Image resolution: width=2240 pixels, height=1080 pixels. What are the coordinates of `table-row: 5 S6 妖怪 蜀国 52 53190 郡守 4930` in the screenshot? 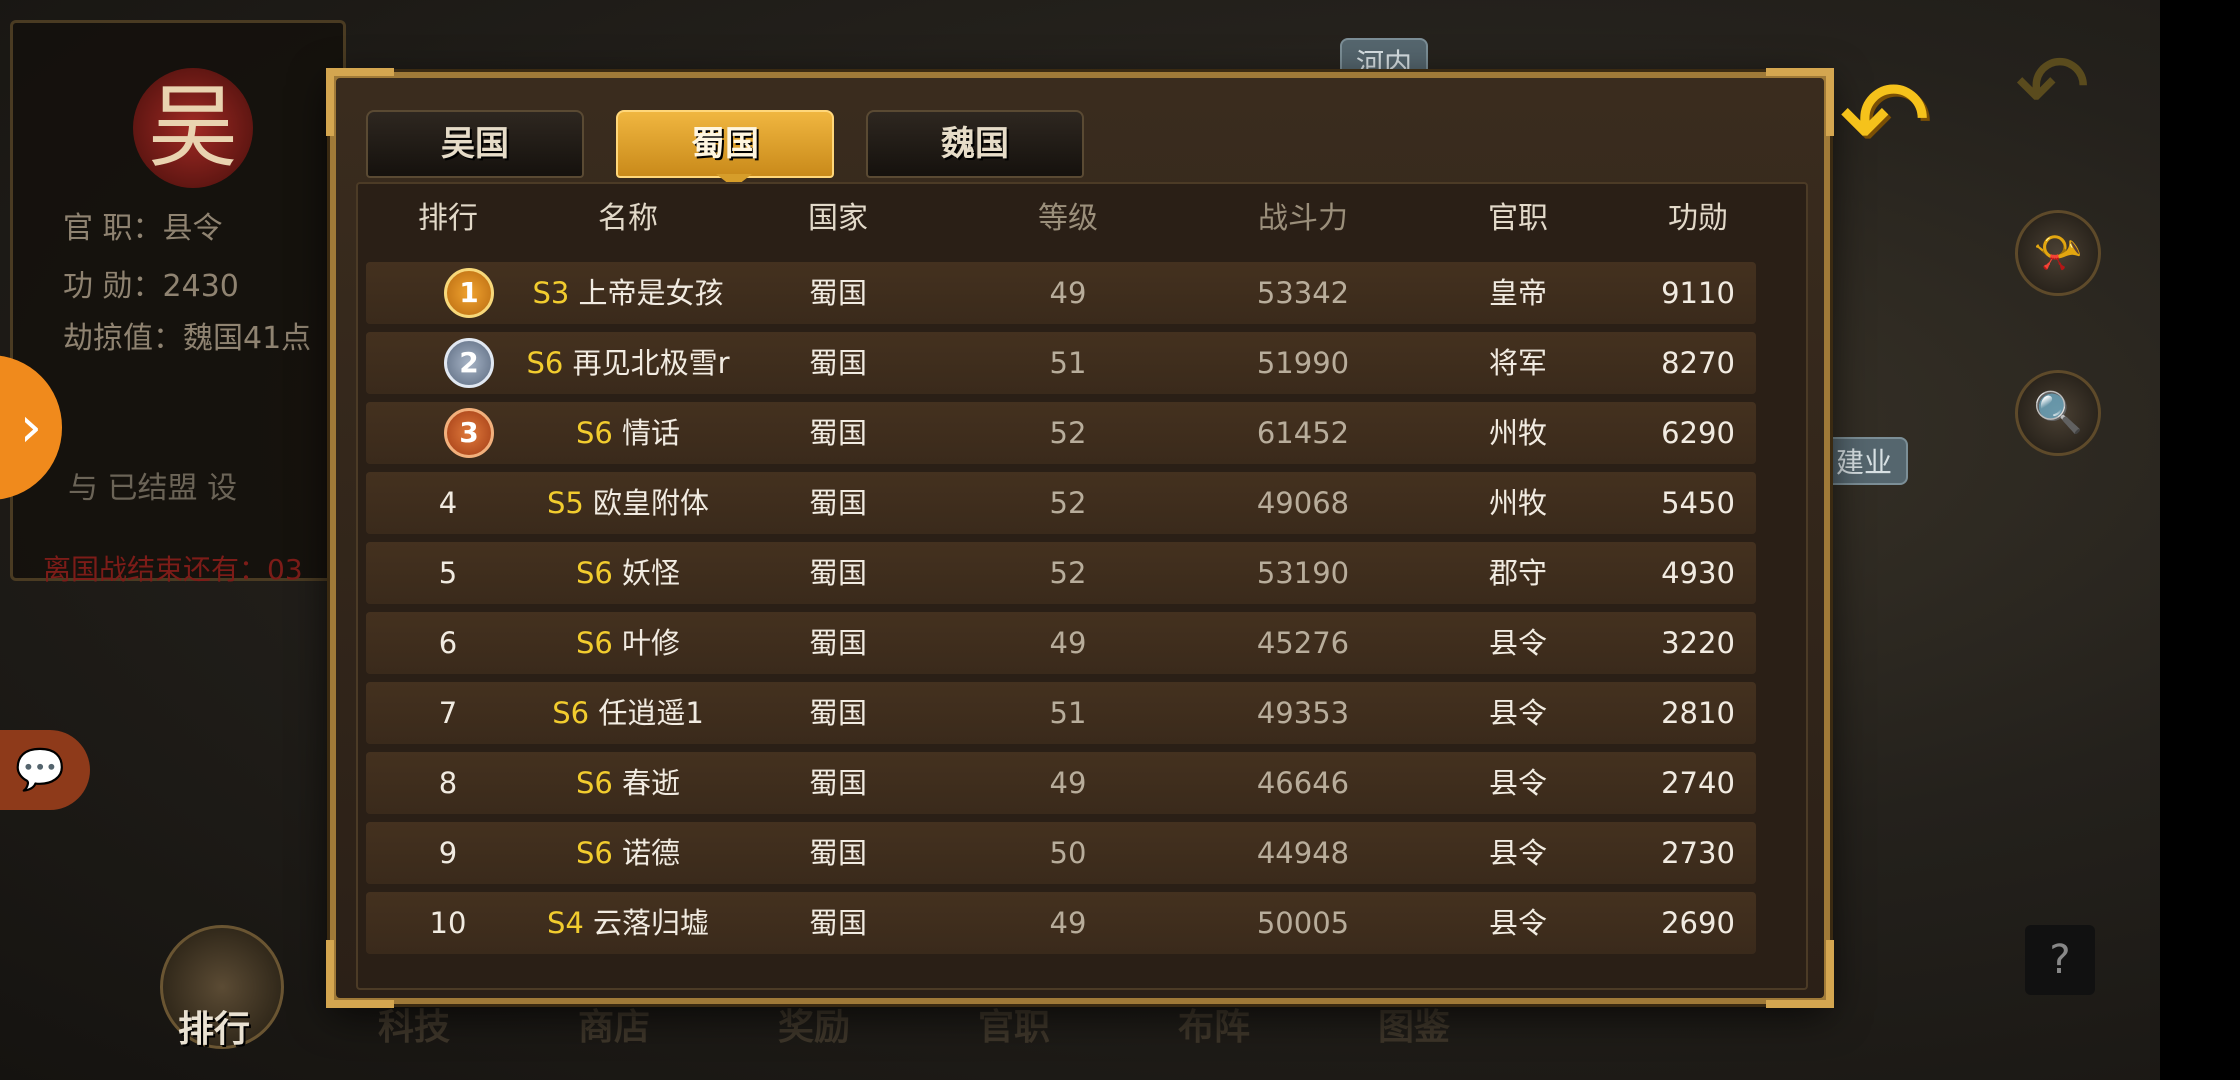 It's located at (1061, 573).